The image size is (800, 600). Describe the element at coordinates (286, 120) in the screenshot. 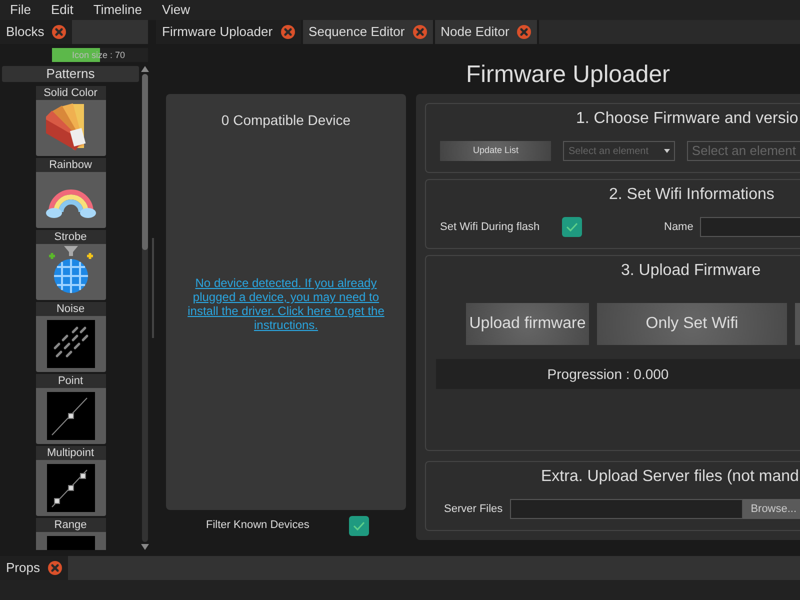

I see `device-count-heading: 0 Compatible Device` at that location.